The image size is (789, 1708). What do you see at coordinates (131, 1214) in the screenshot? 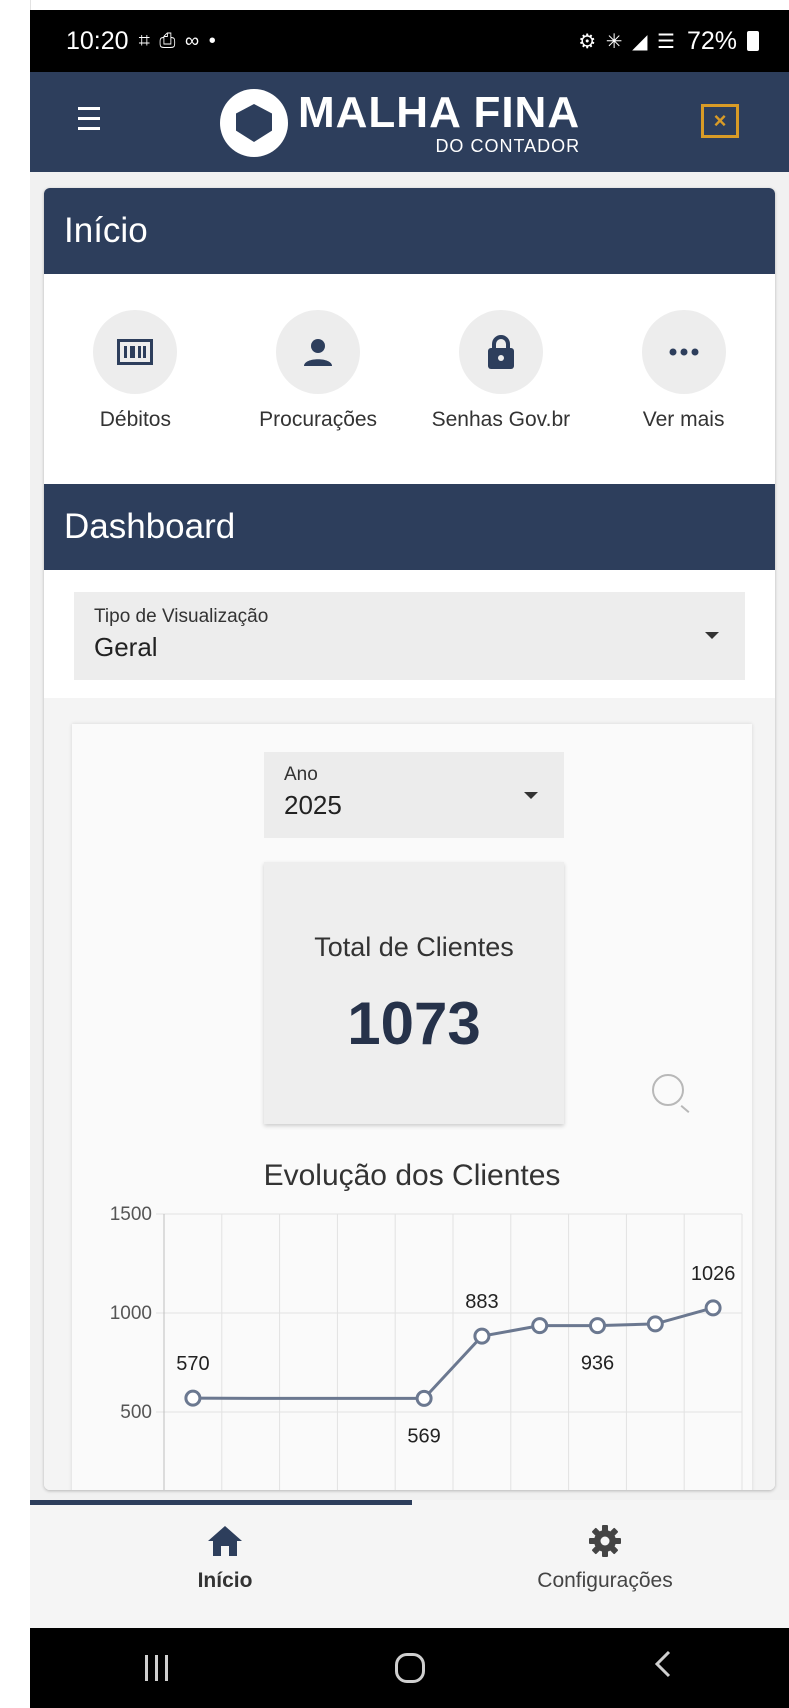
I see `y-tick-label: 1500` at bounding box center [131, 1214].